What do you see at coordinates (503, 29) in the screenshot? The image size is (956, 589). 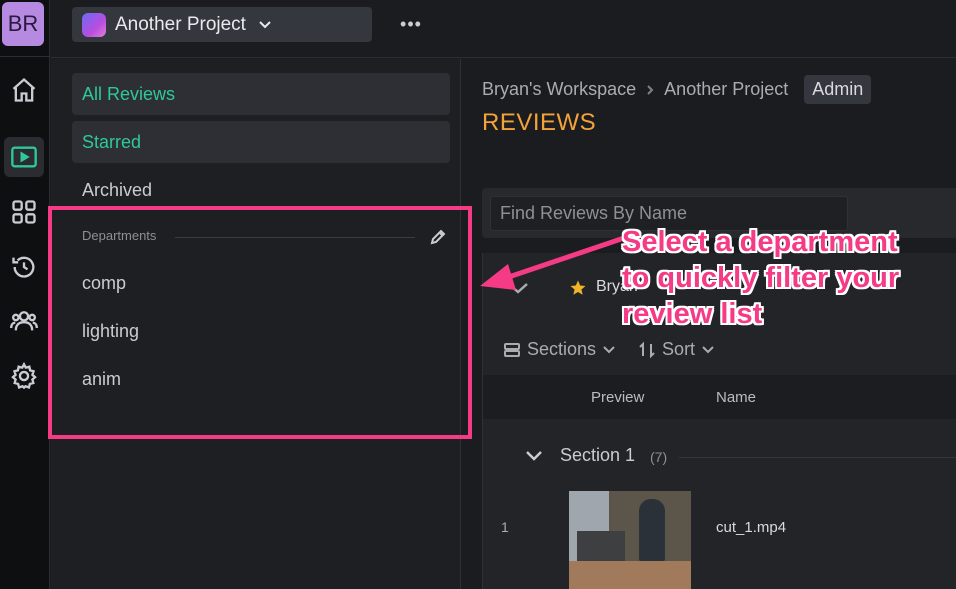 I see `top-bar: Another Project •••` at bounding box center [503, 29].